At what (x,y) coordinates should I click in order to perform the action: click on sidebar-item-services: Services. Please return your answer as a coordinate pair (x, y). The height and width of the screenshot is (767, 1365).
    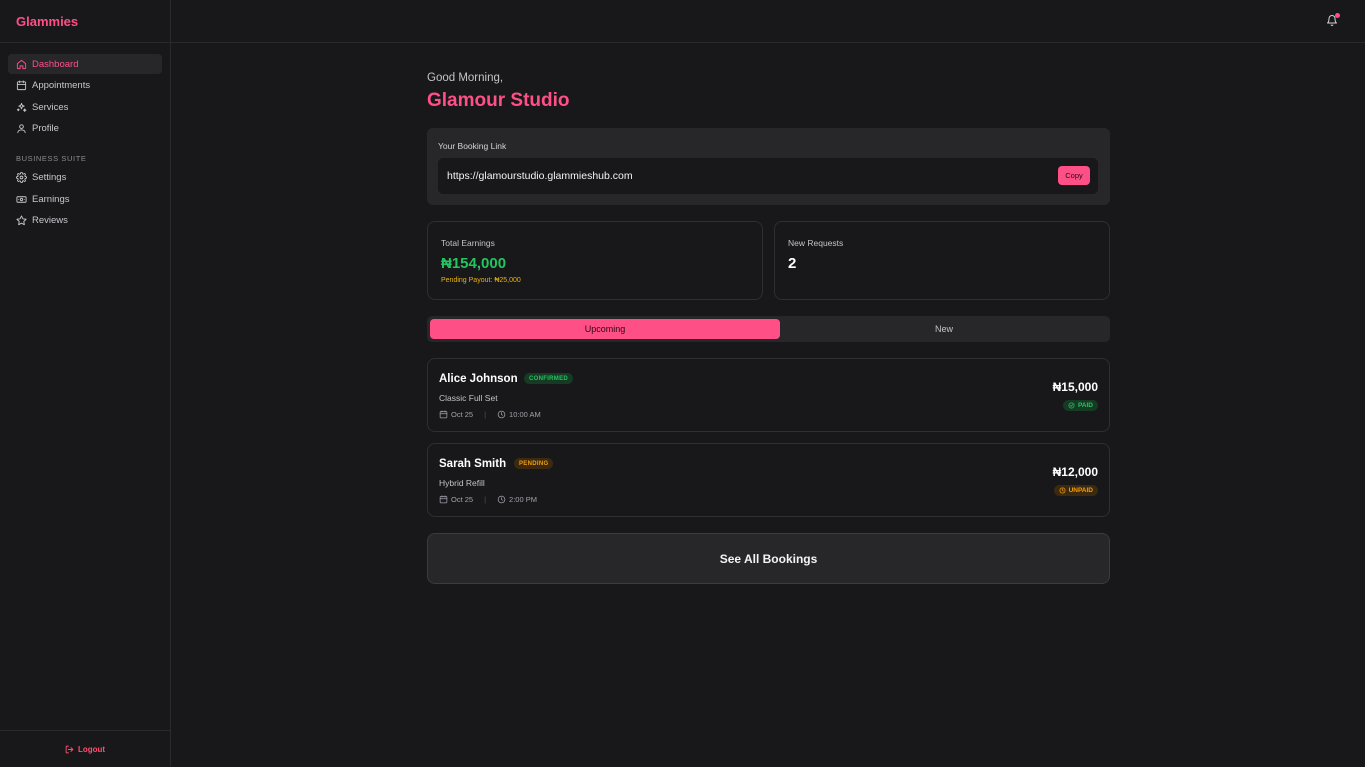
    Looking at the image, I should click on (85, 107).